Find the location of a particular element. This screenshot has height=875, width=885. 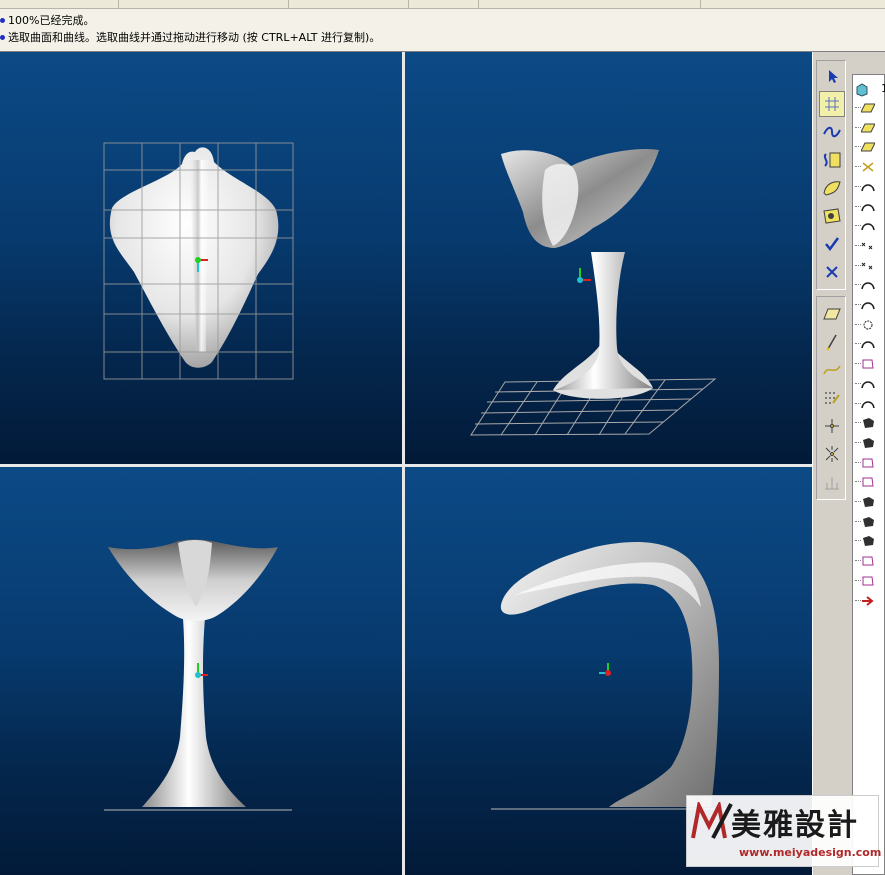

viewport-splitter-horizontal is located at coordinates (406, 465).